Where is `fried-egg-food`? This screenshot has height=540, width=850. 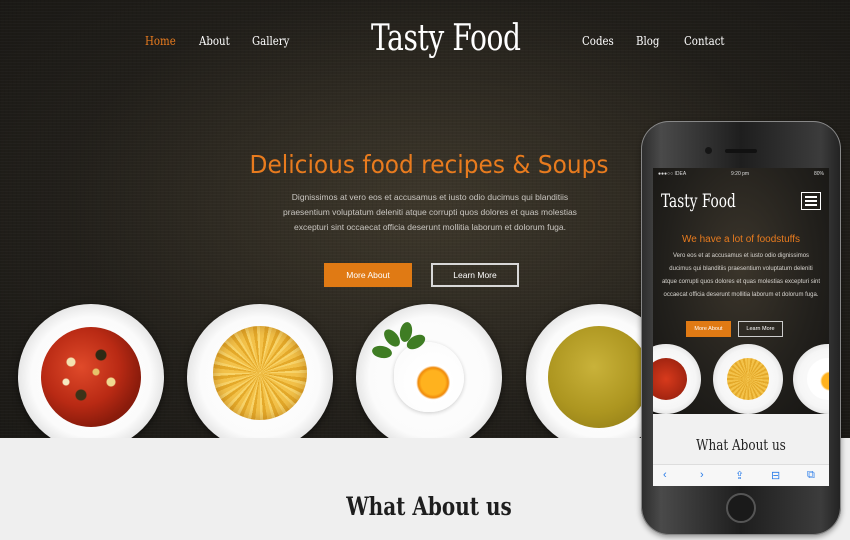 fried-egg-food is located at coordinates (429, 377).